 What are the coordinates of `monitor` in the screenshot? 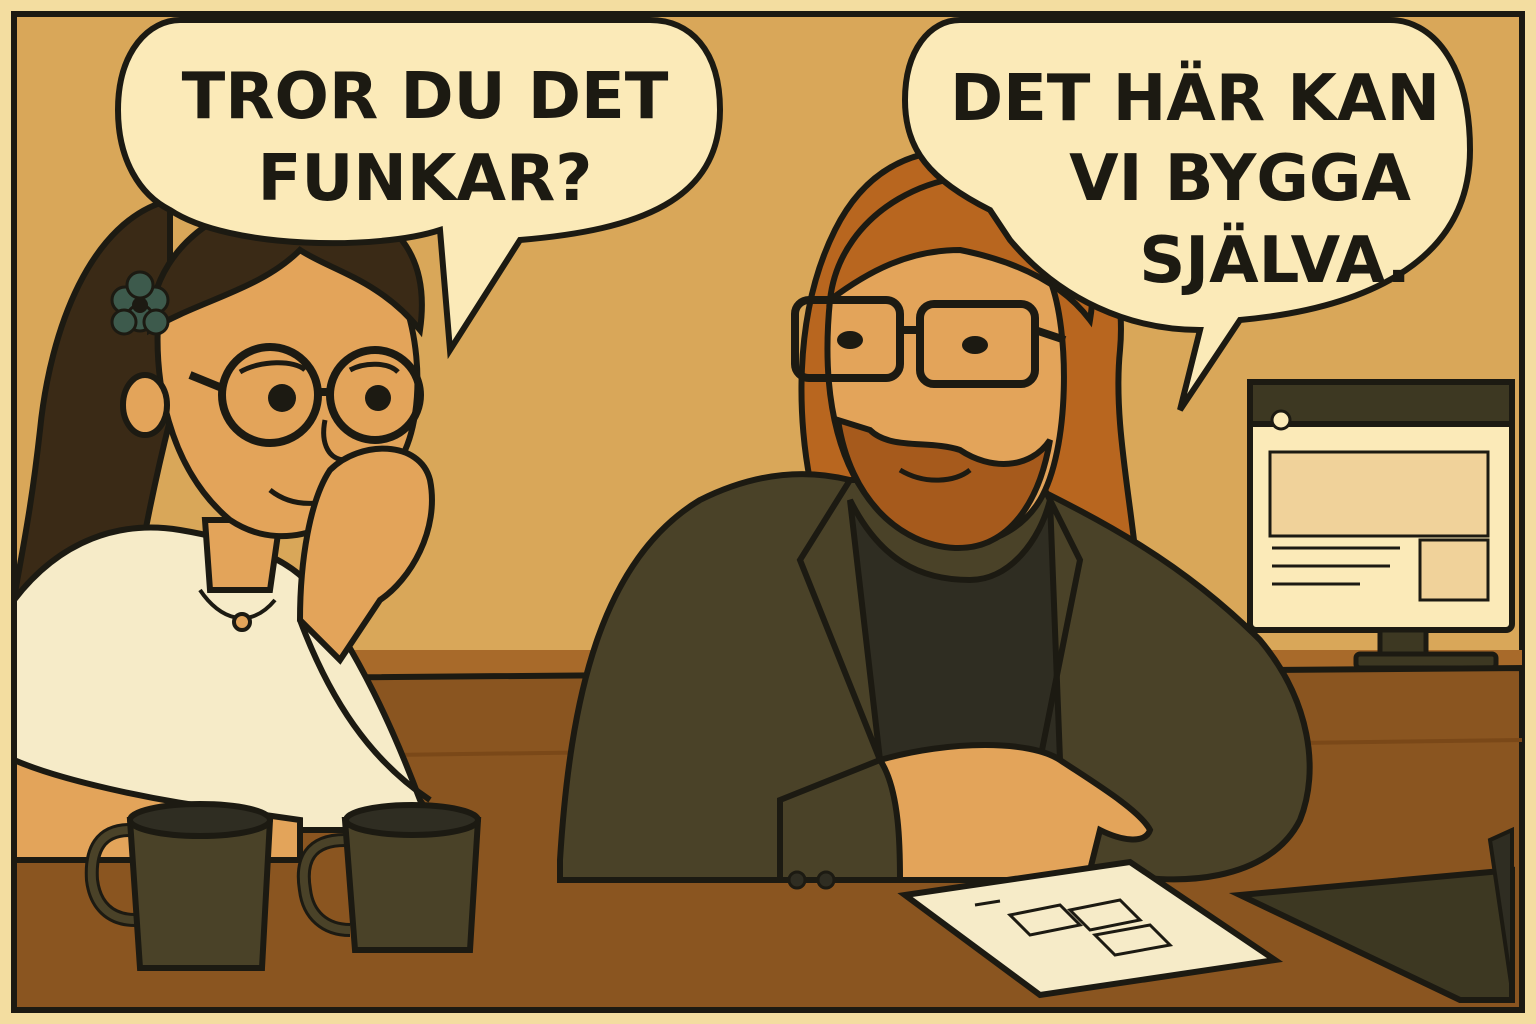 It's located at (1381, 525).